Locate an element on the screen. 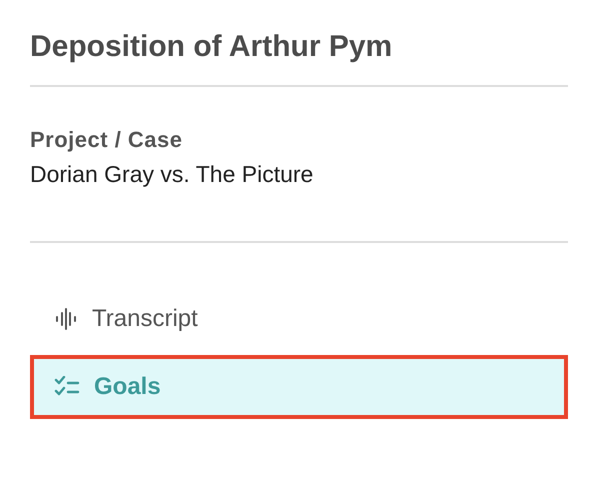  field-label: Project / Case is located at coordinates (107, 140).